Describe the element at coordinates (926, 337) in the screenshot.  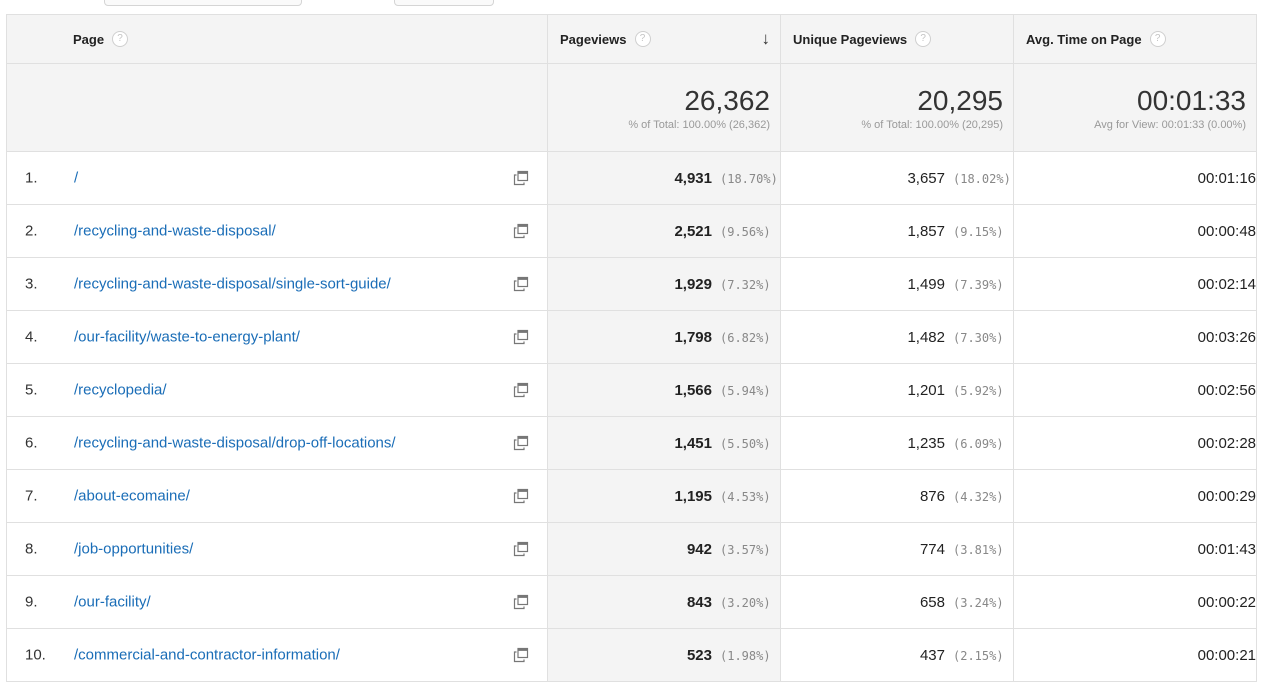
I see `unique-pageviews-value: 1,482` at that location.